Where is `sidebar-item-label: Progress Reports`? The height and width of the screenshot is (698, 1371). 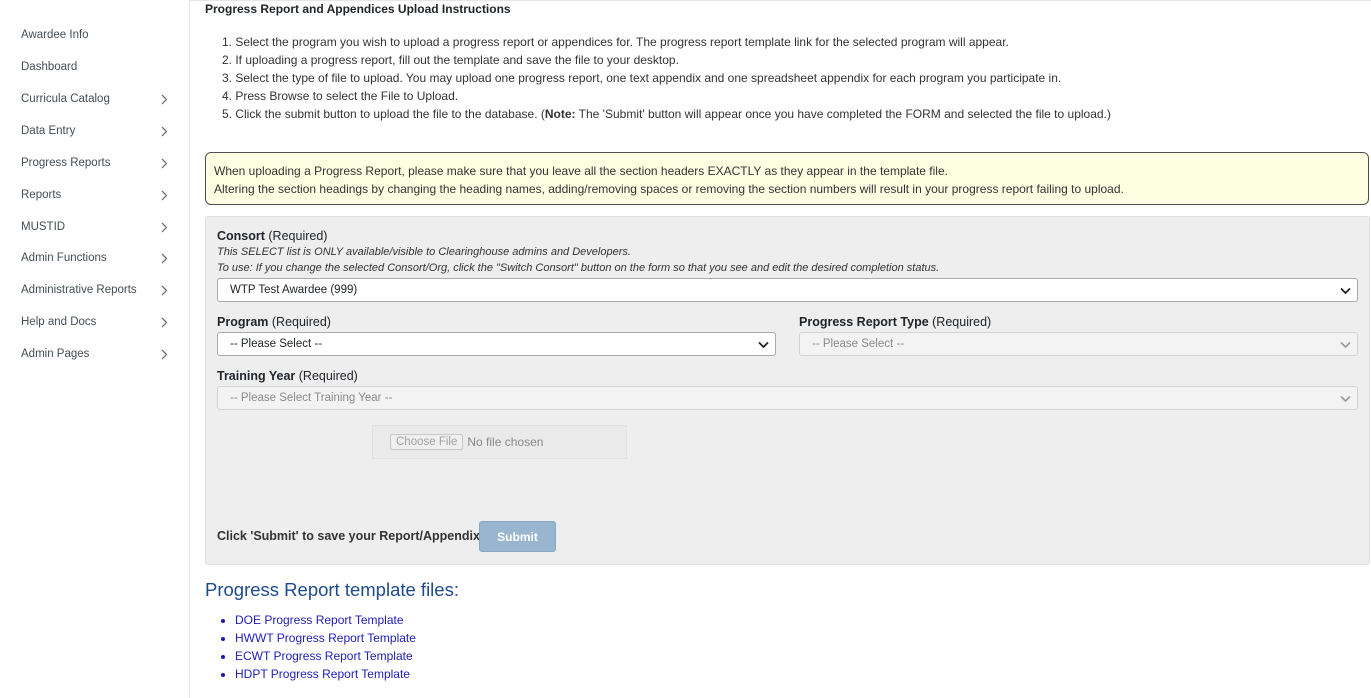 sidebar-item-label: Progress Reports is located at coordinates (66, 163).